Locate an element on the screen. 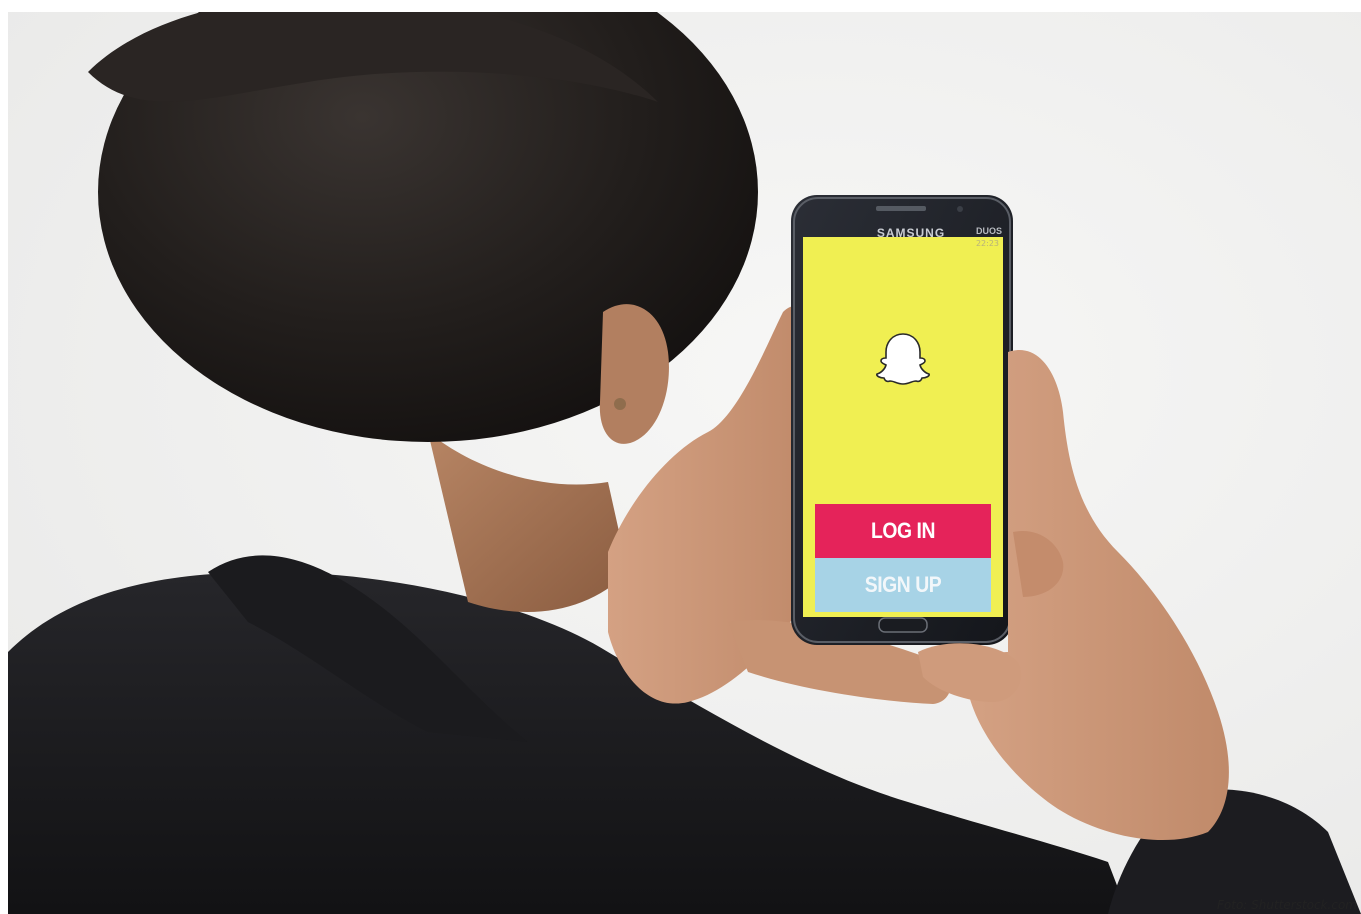 The height and width of the screenshot is (914, 1361). login-button: LOG IN is located at coordinates (903, 531).